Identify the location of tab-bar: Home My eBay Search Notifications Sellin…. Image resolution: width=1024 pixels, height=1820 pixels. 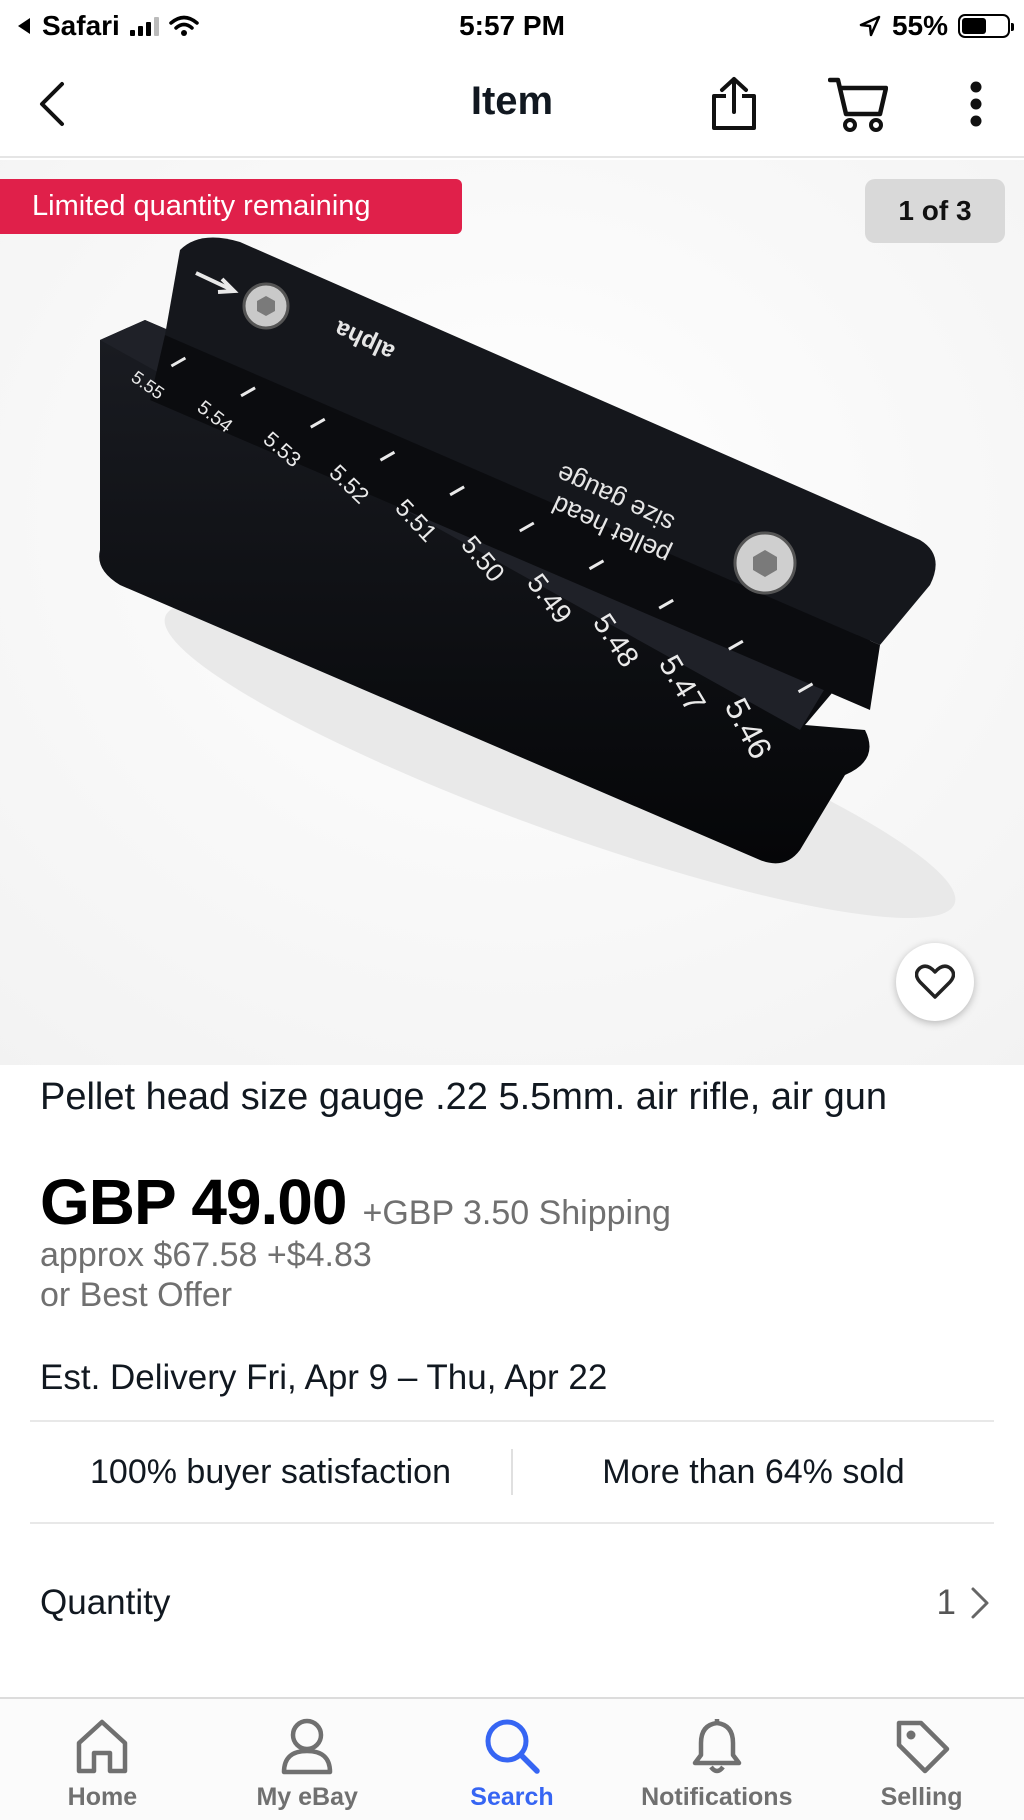
(512, 1758).